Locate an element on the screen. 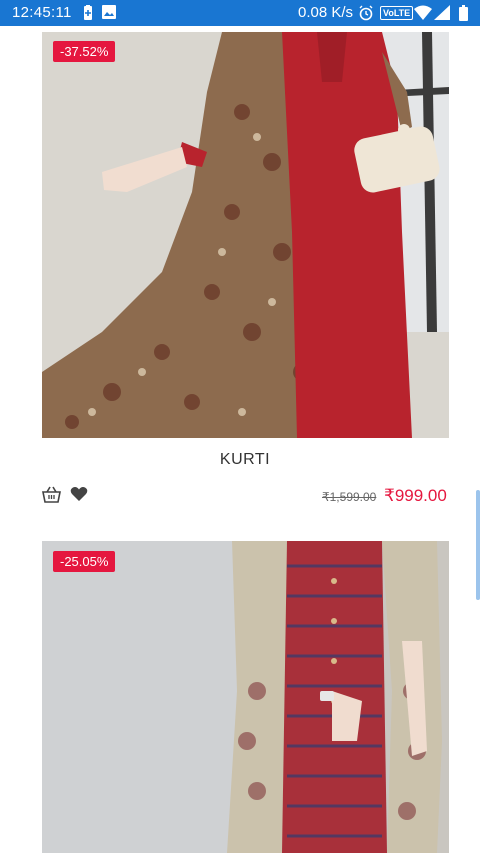 Image resolution: width=480 pixels, height=853 pixels. product-name: KURTI is located at coordinates (240, 460).